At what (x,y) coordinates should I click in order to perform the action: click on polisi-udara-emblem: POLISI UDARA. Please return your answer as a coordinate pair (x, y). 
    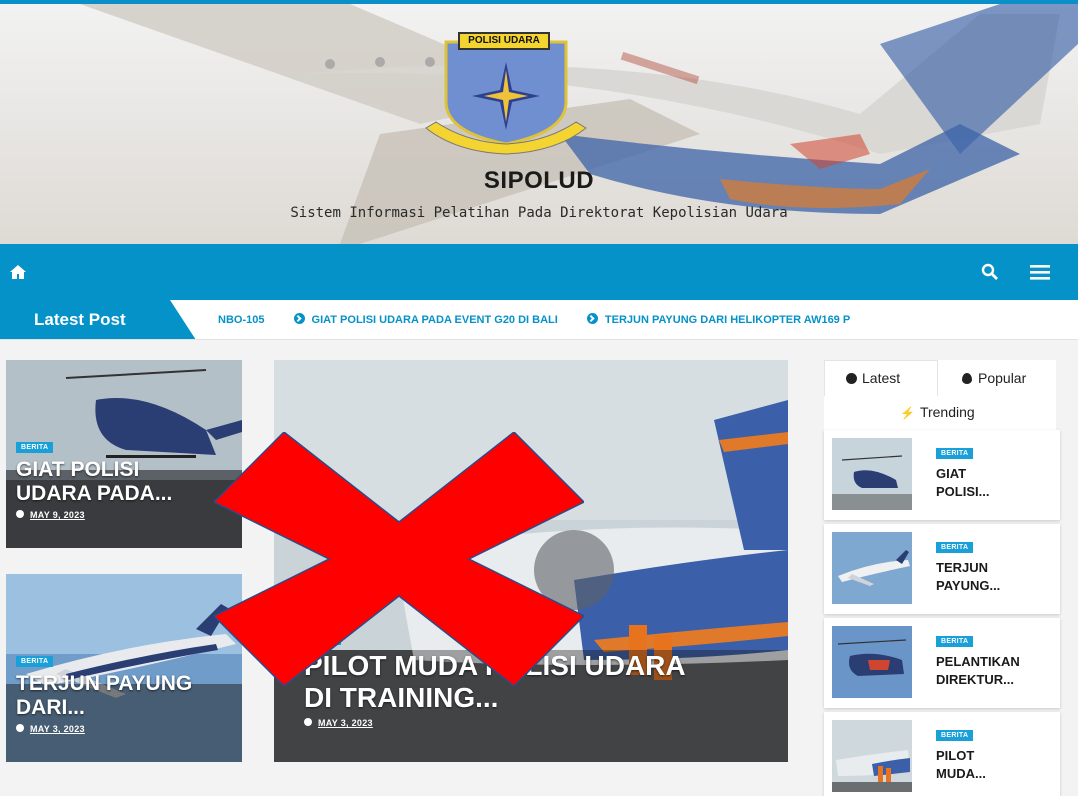
    Looking at the image, I should click on (506, 97).